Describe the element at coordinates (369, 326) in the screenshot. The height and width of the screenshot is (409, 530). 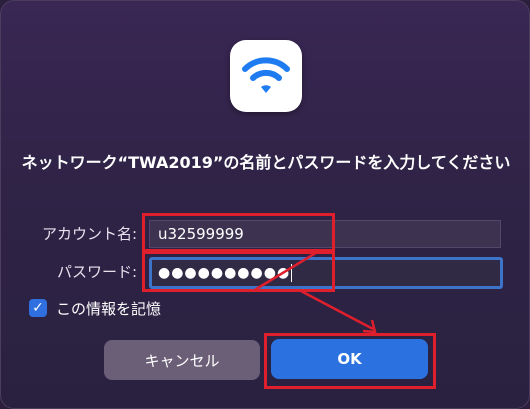
I see `annotation-arrowhead` at that location.